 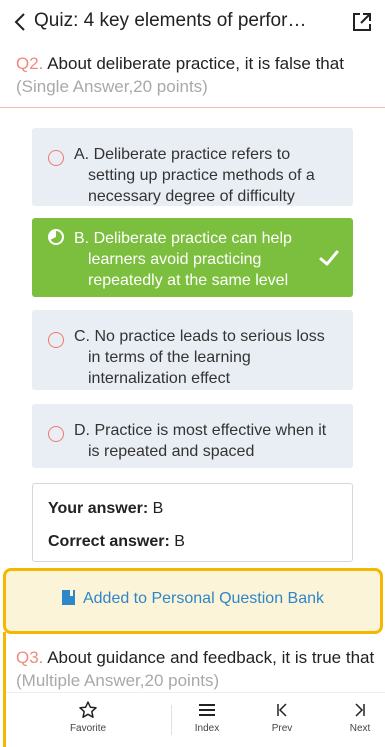 What do you see at coordinates (360, 728) in the screenshot?
I see `next-label: Next` at bounding box center [360, 728].